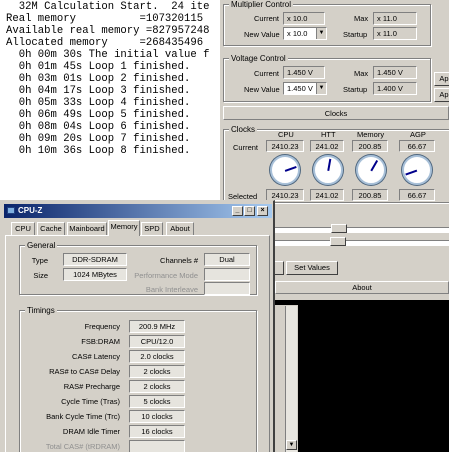 This screenshot has width=449, height=452. What do you see at coordinates (249, 211) in the screenshot?
I see `maximize-icon: □` at bounding box center [249, 211].